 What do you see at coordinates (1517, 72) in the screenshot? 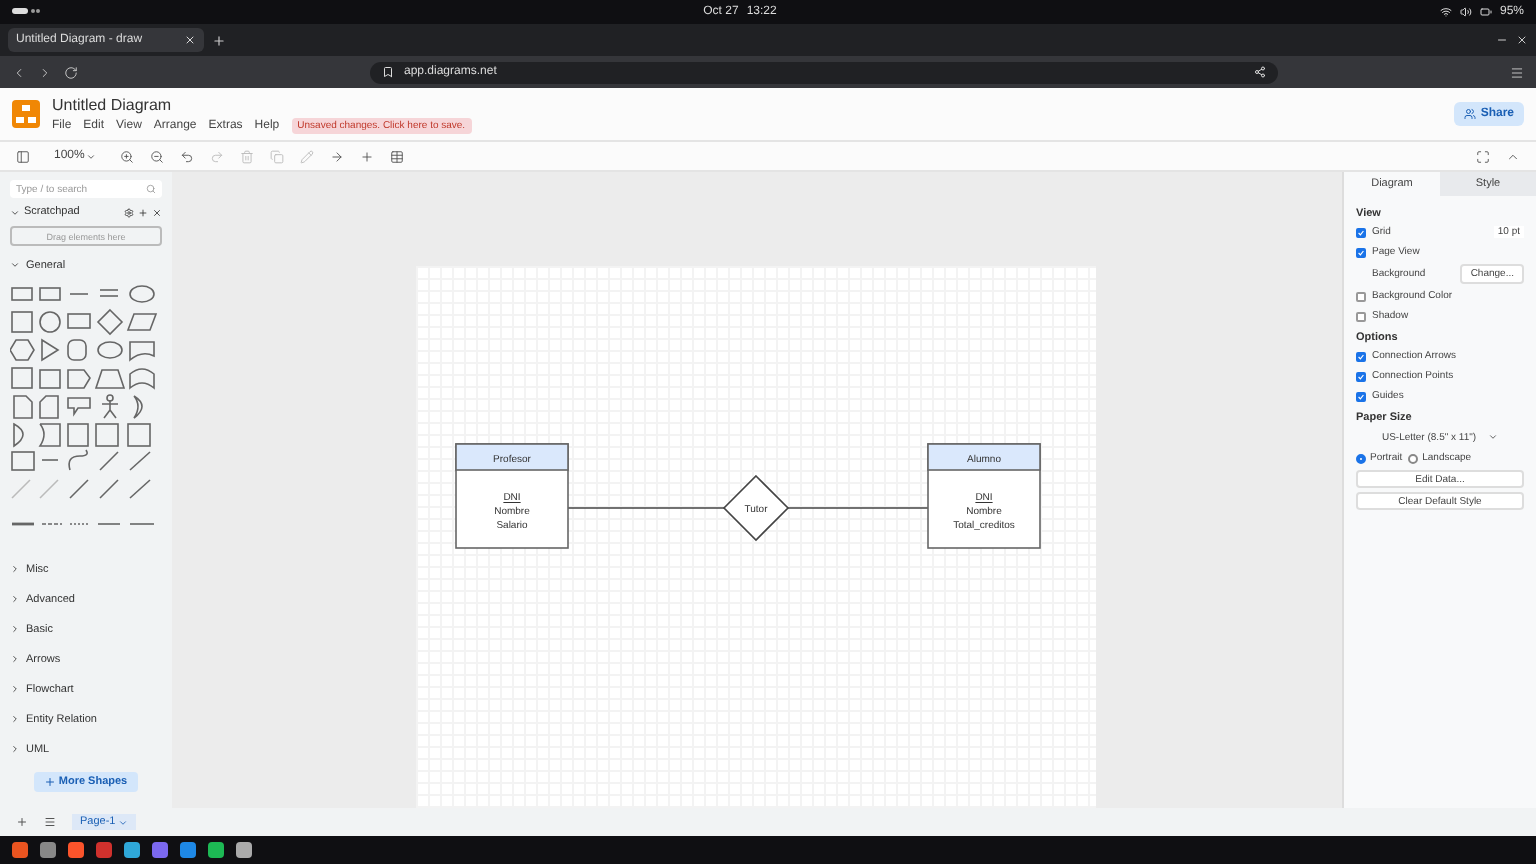
I see `menu-icon` at bounding box center [1517, 72].